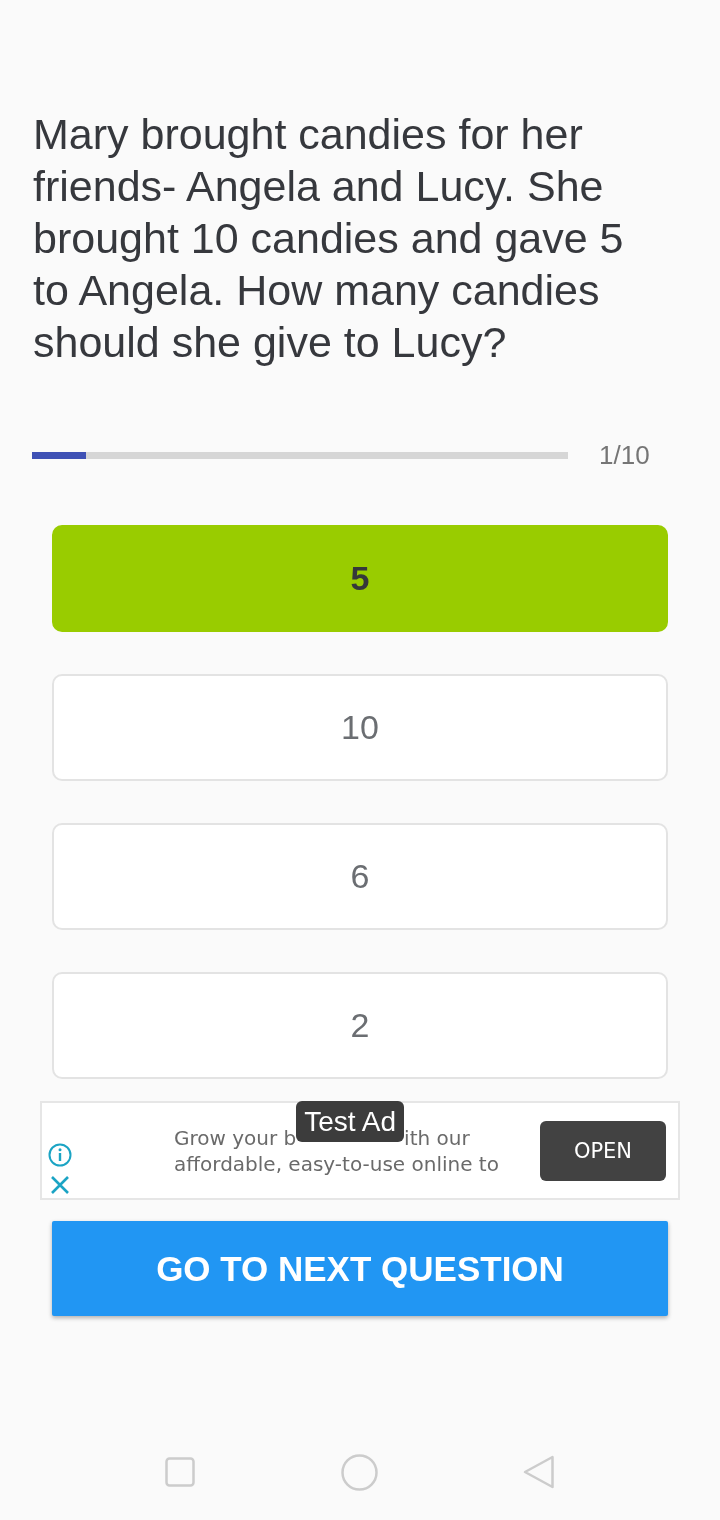 This screenshot has width=720, height=1520. Describe the element at coordinates (360, 876) in the screenshot. I see `answer-option: 6` at that location.